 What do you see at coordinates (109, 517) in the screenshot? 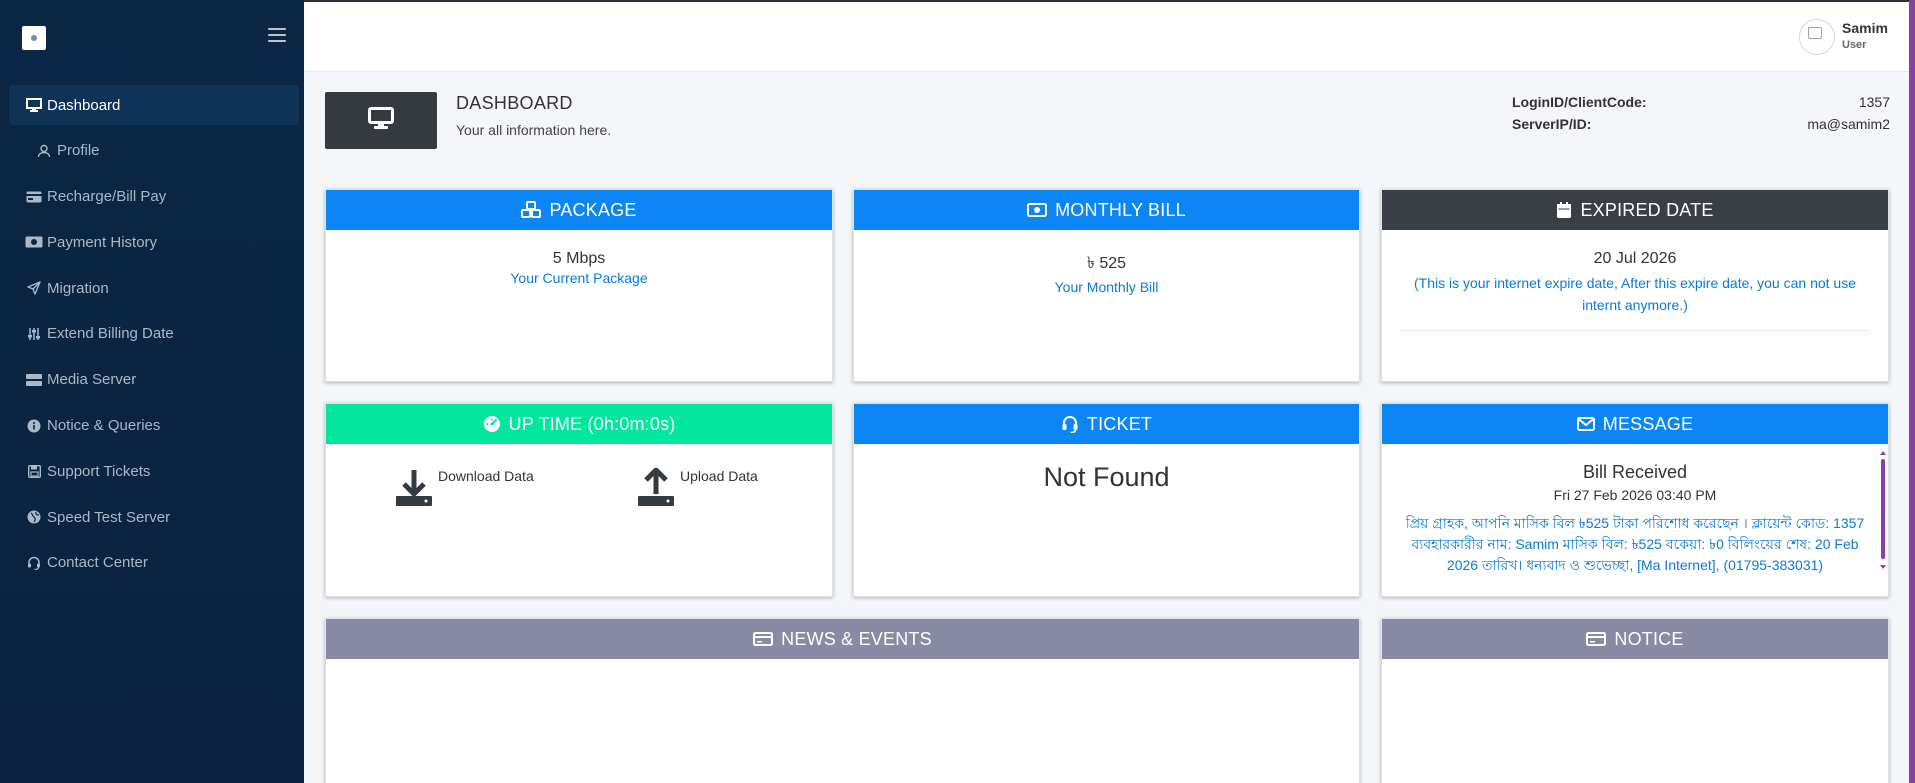
I see `sidebar-item-label: Speed Test Server` at bounding box center [109, 517].